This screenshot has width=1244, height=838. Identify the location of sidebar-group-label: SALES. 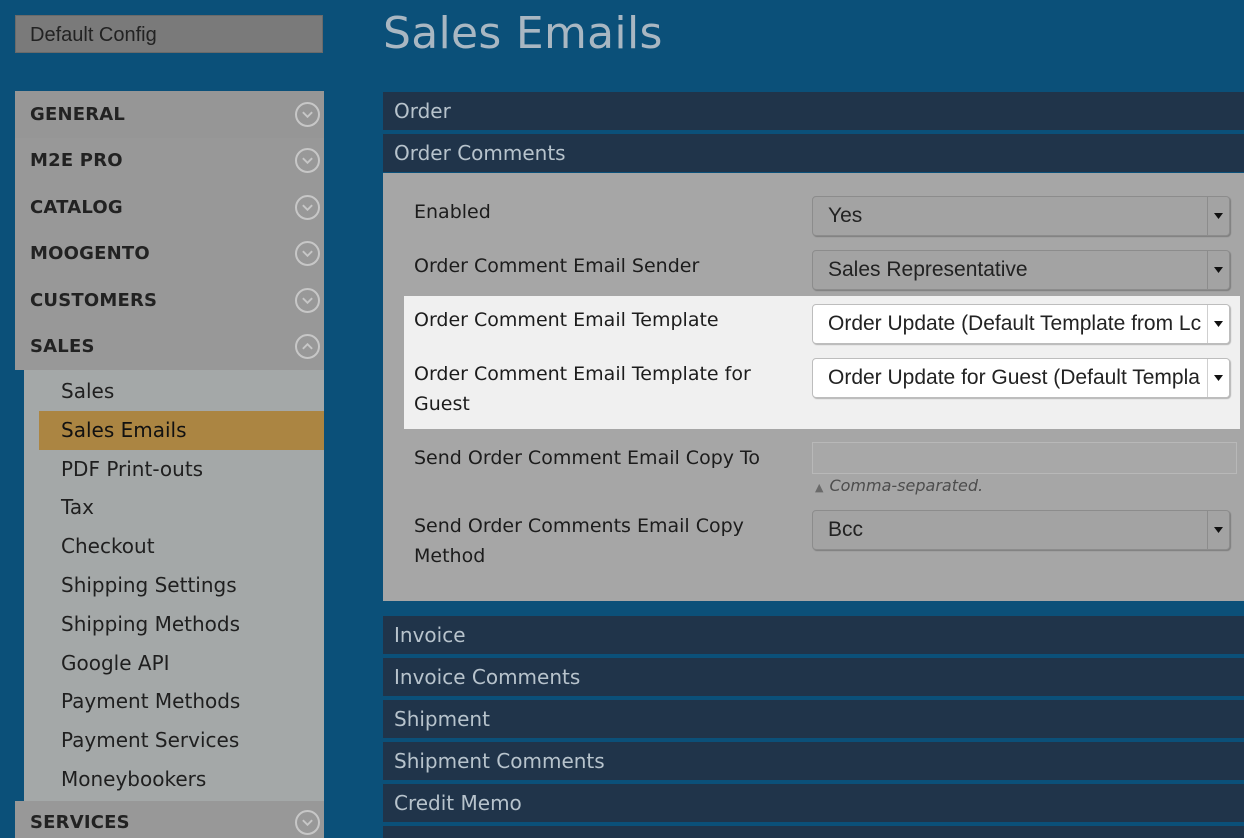
(62, 347).